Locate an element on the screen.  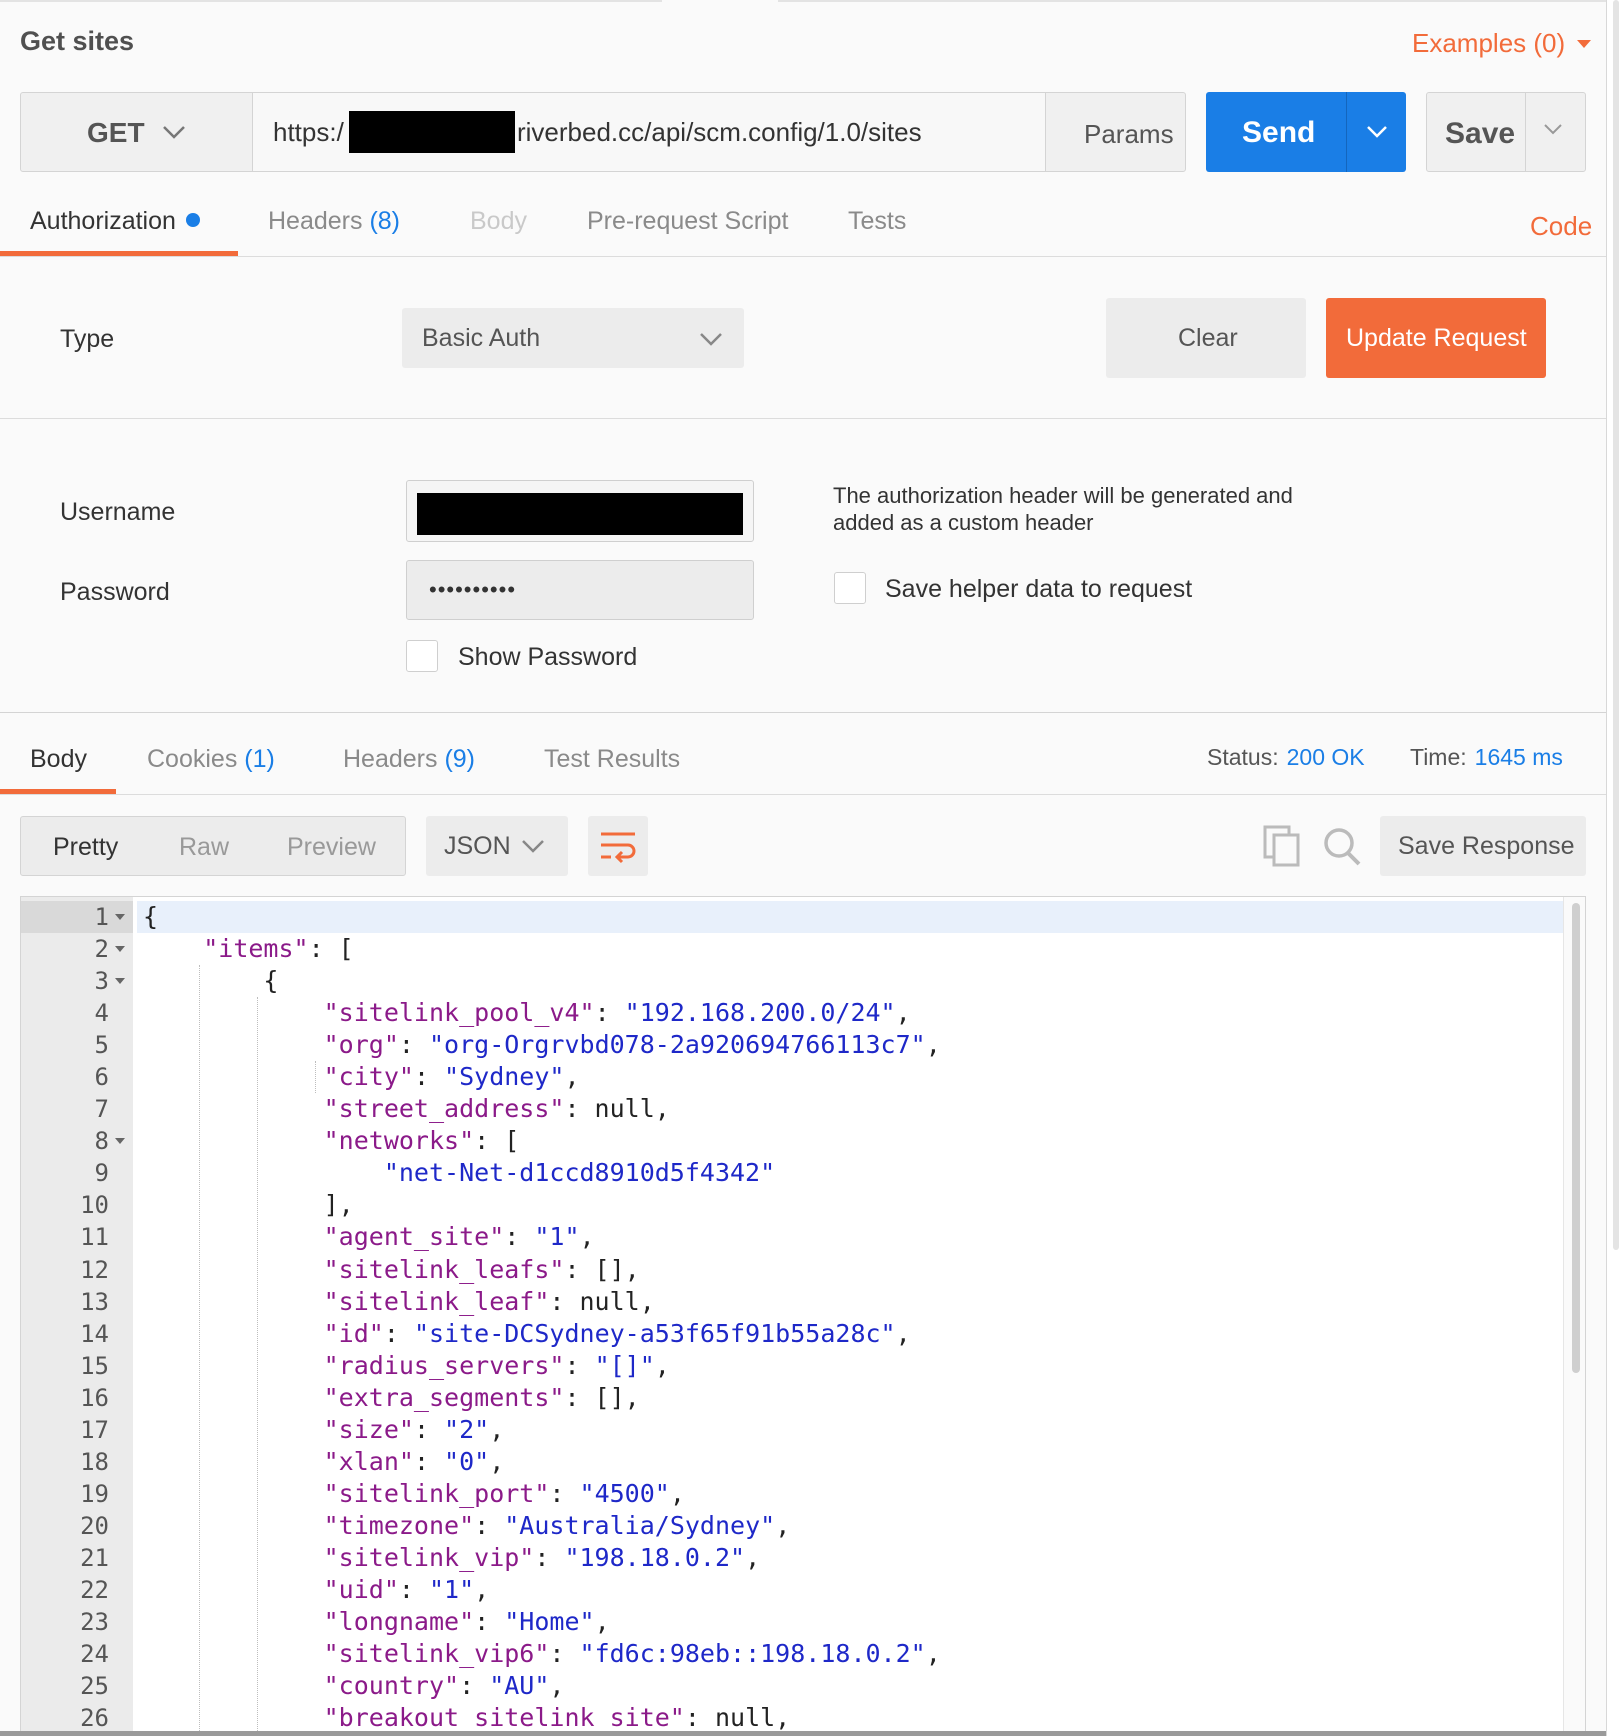
code-text: "radius_servers": "[]", is located at coordinates (496, 1365).